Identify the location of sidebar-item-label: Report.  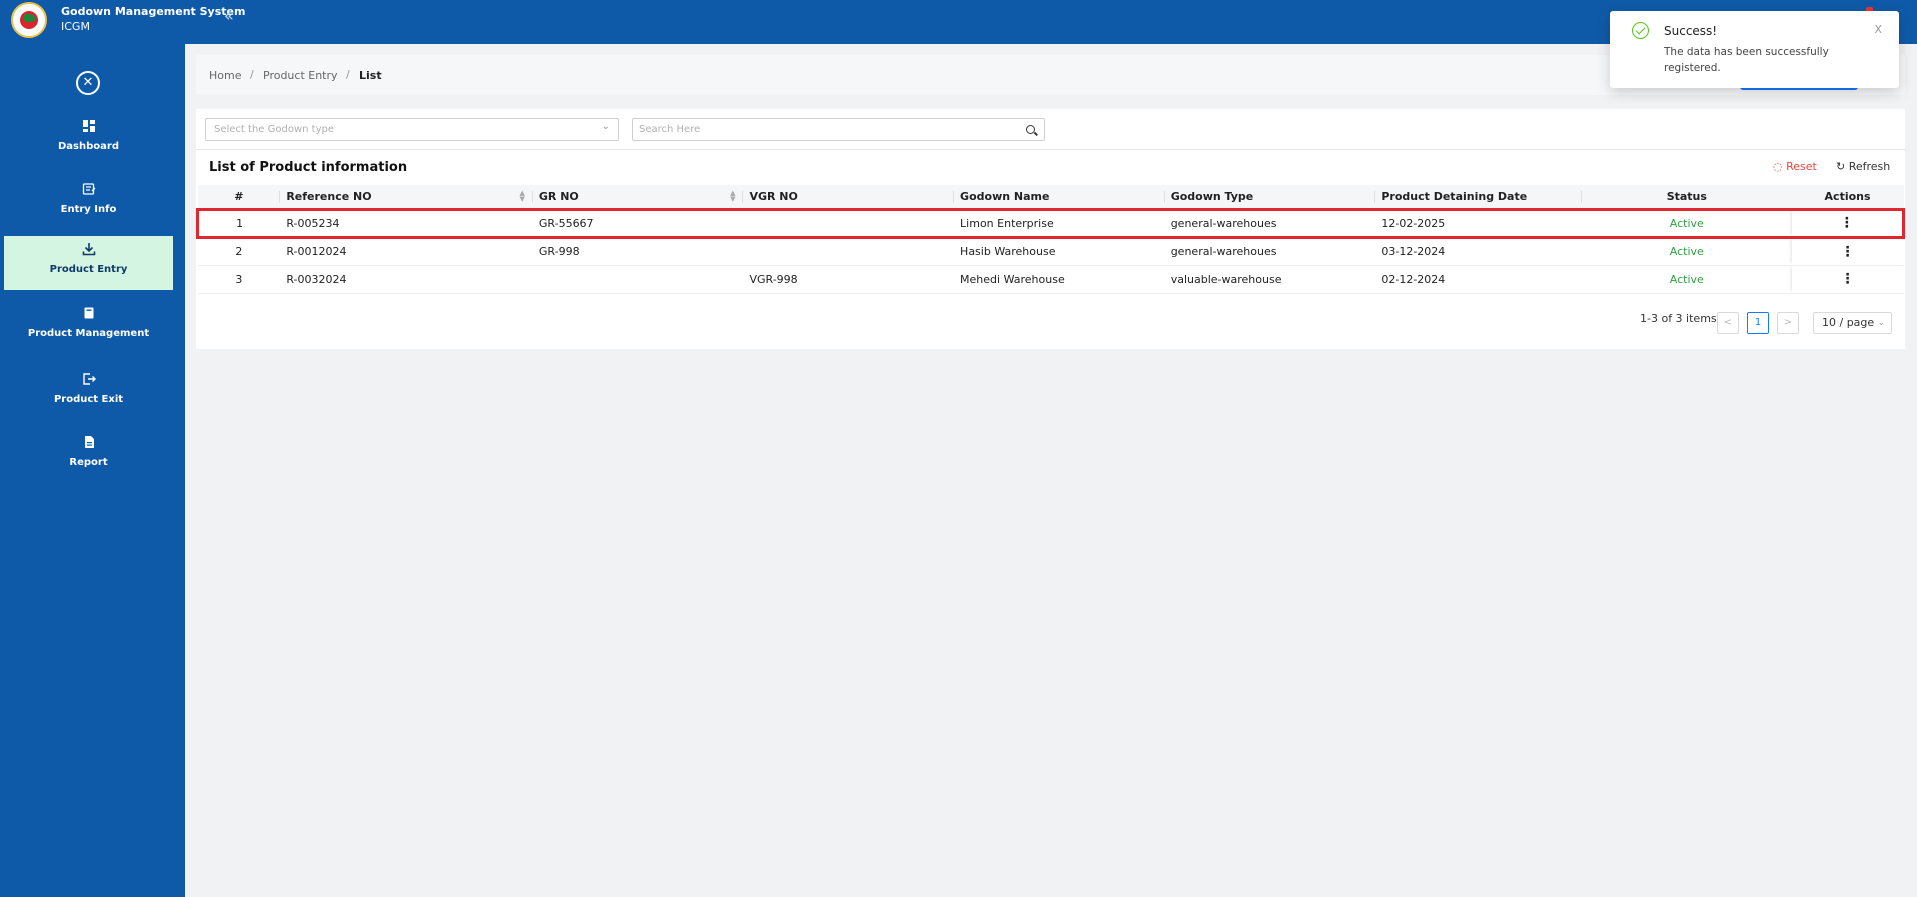
(88, 462).